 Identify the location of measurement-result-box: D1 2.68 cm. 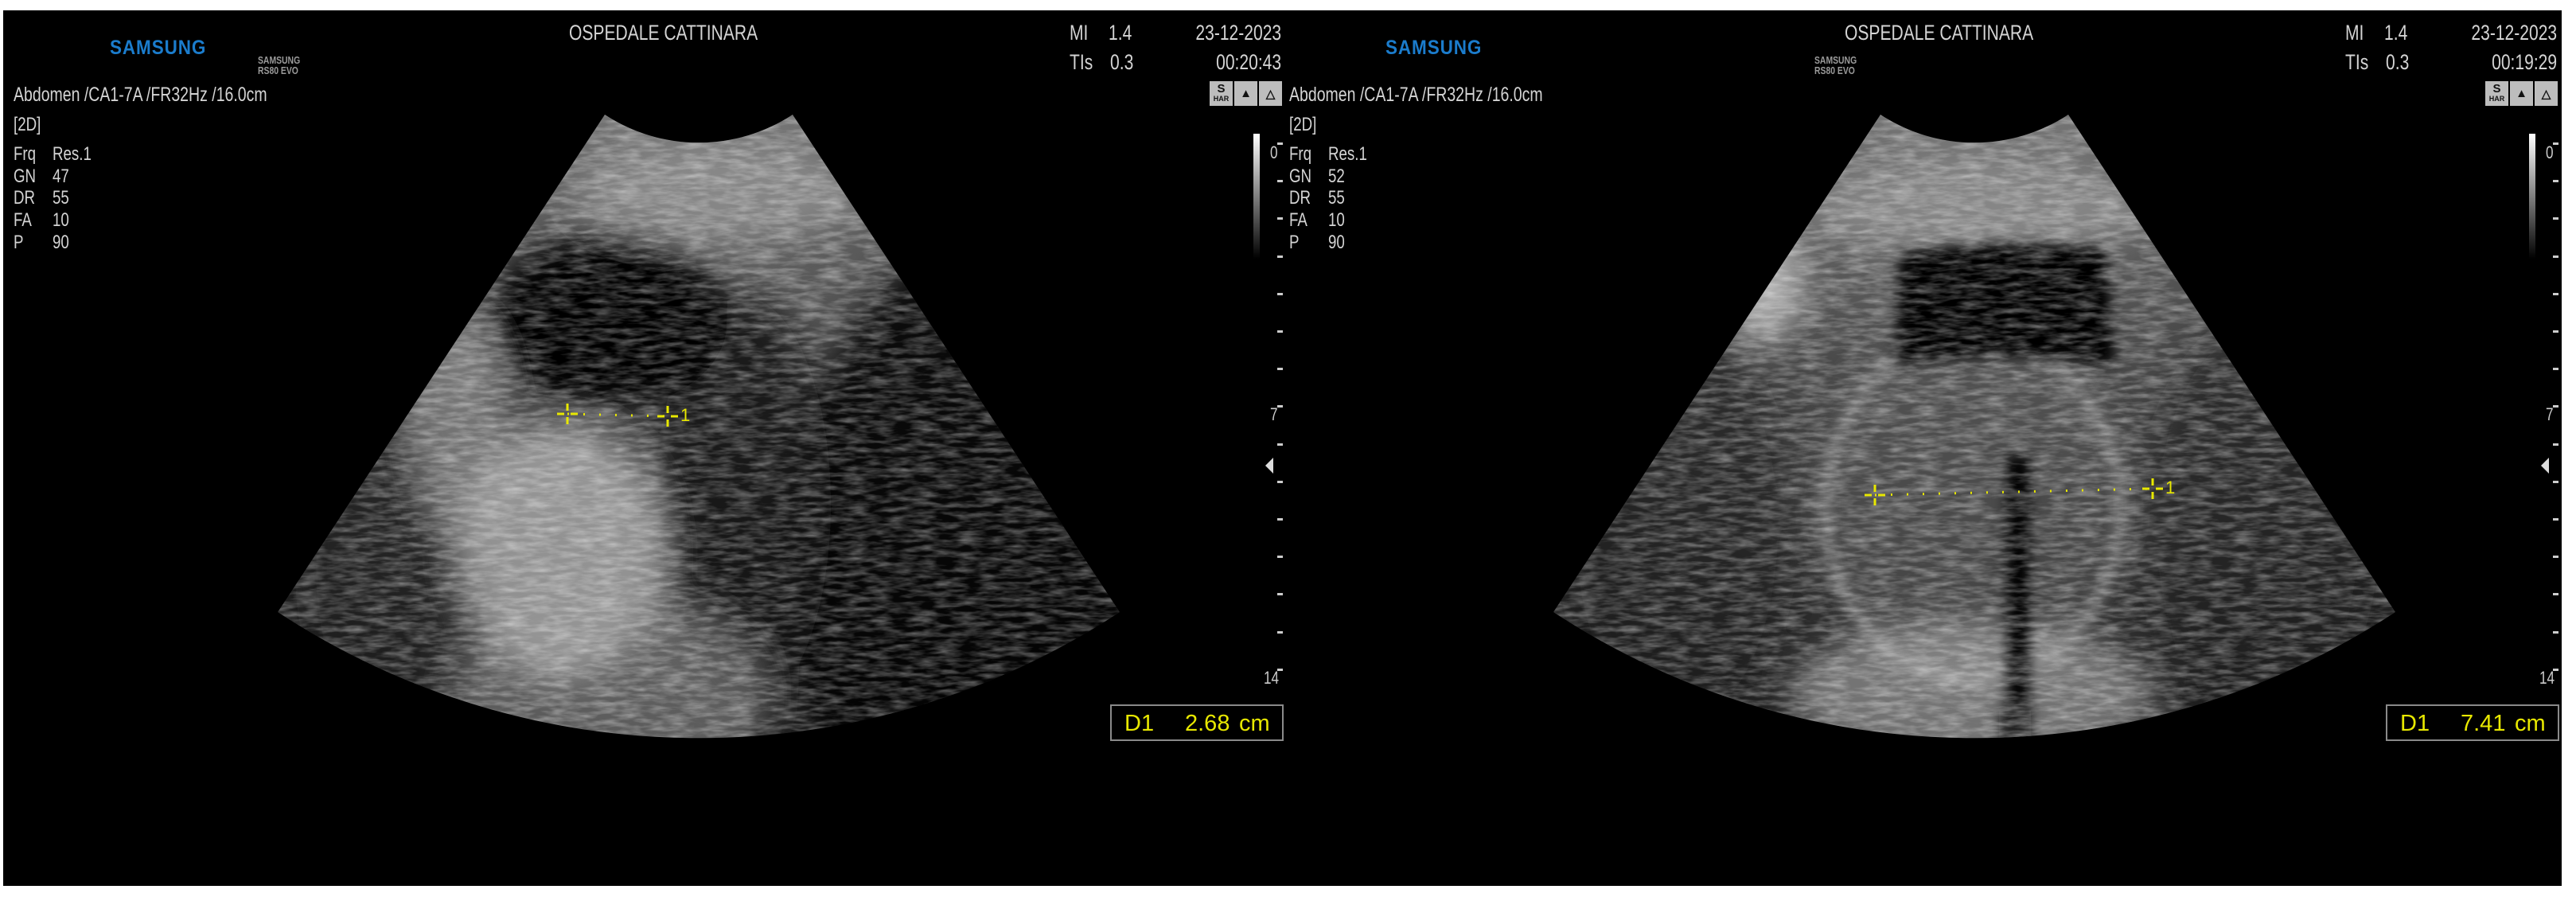
(1197, 722).